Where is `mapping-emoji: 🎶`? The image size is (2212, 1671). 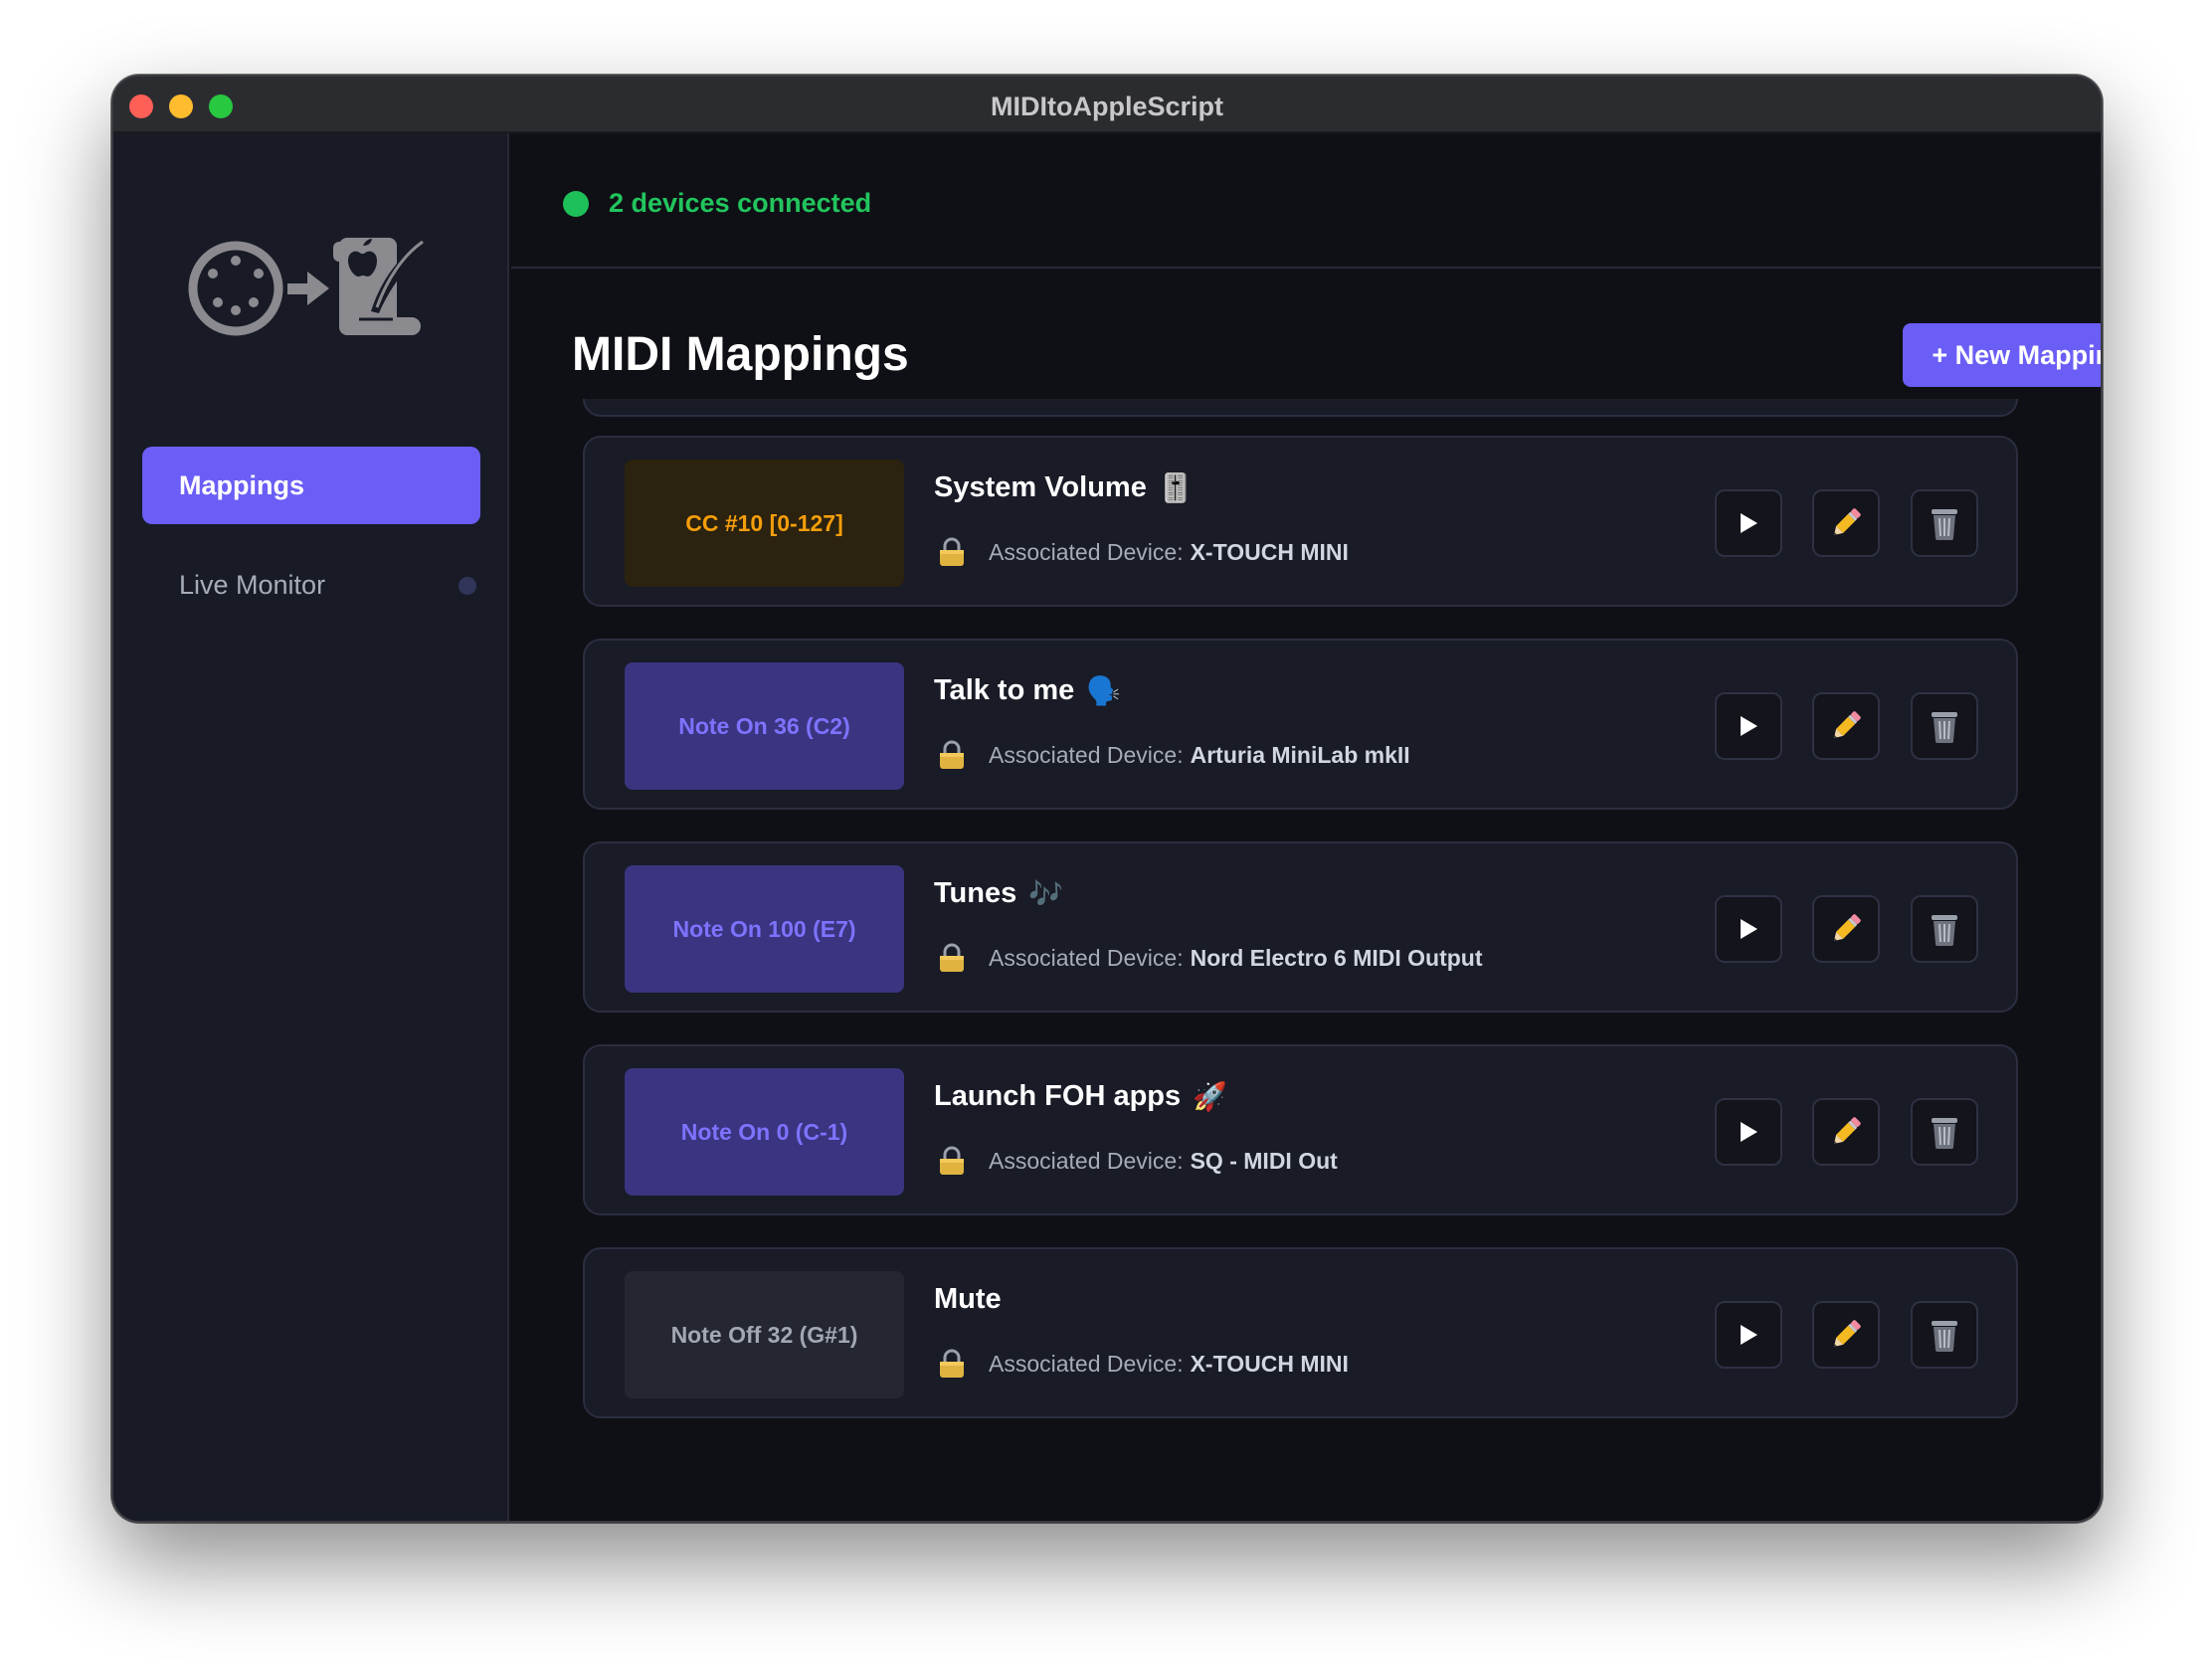
mapping-emoji: 🎶 is located at coordinates (1046, 893).